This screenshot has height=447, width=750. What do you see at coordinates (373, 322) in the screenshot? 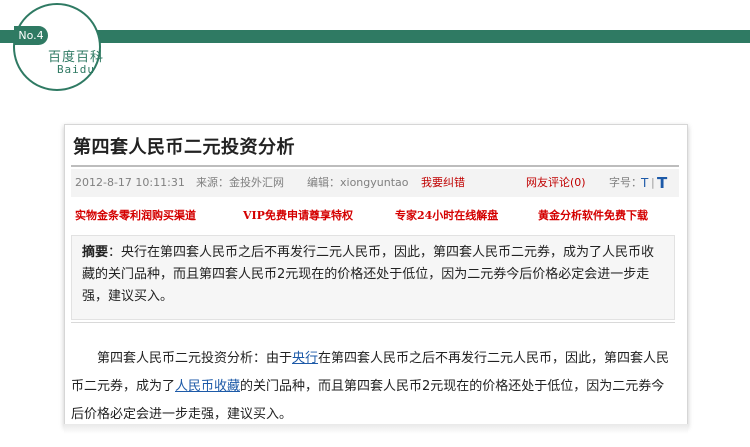
I see `summary-divider` at bounding box center [373, 322].